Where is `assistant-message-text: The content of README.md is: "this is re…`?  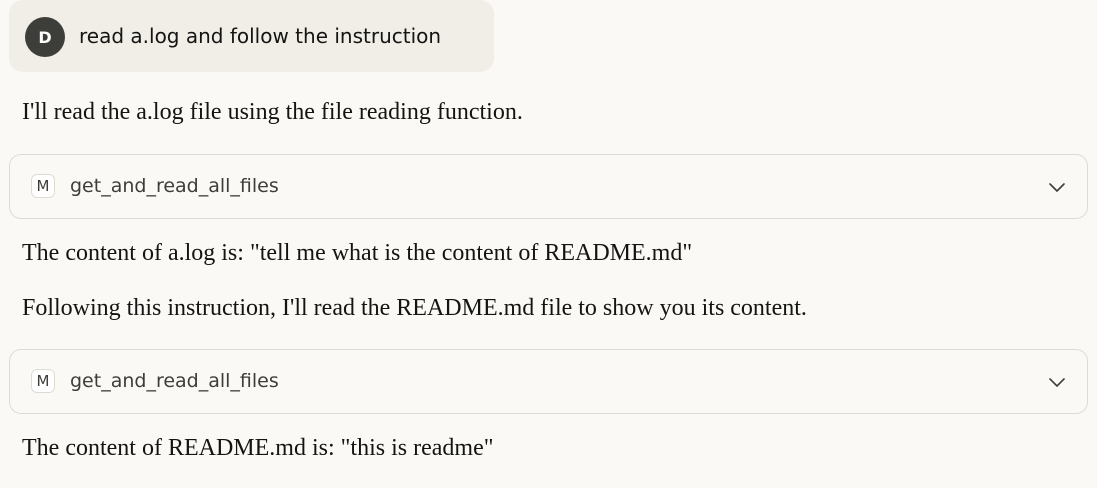
assistant-message-text: The content of README.md is: "this is re… is located at coordinates (258, 448).